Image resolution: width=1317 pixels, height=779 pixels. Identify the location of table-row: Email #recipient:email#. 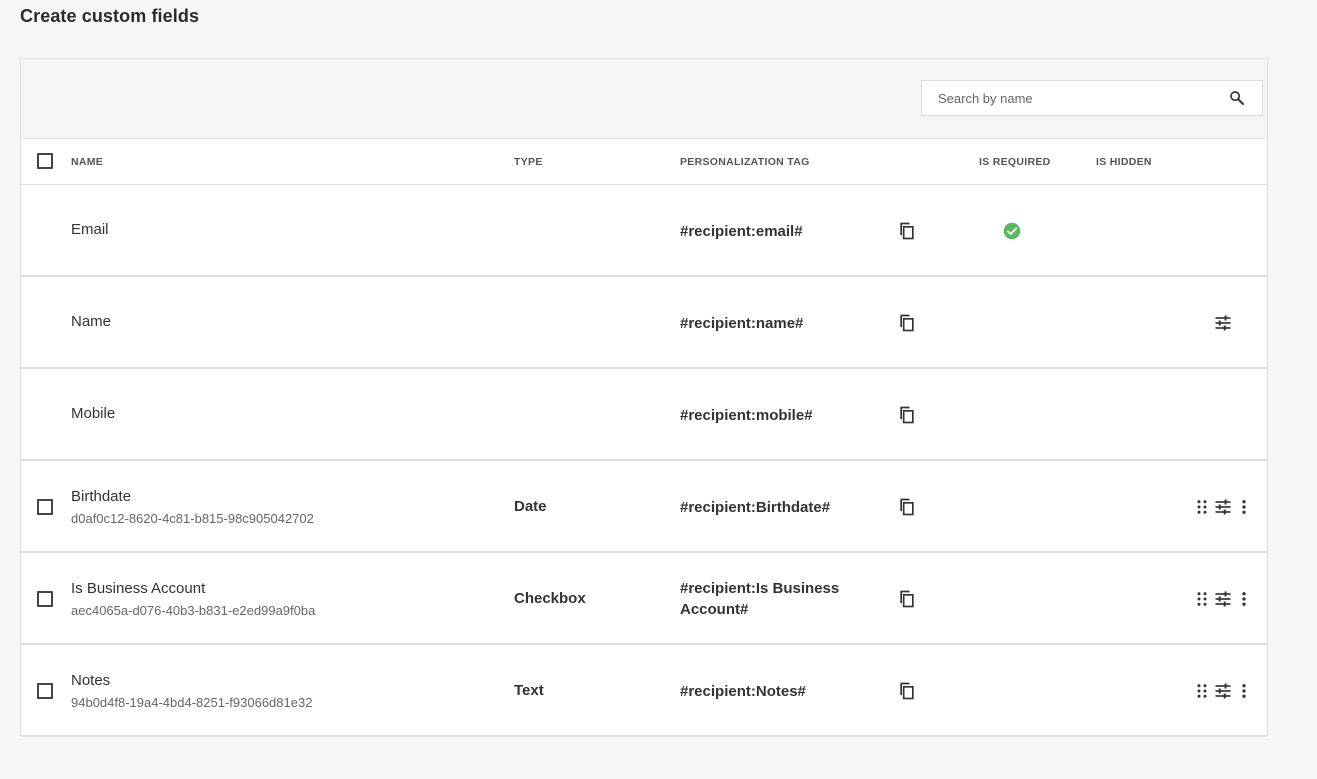
(644, 231).